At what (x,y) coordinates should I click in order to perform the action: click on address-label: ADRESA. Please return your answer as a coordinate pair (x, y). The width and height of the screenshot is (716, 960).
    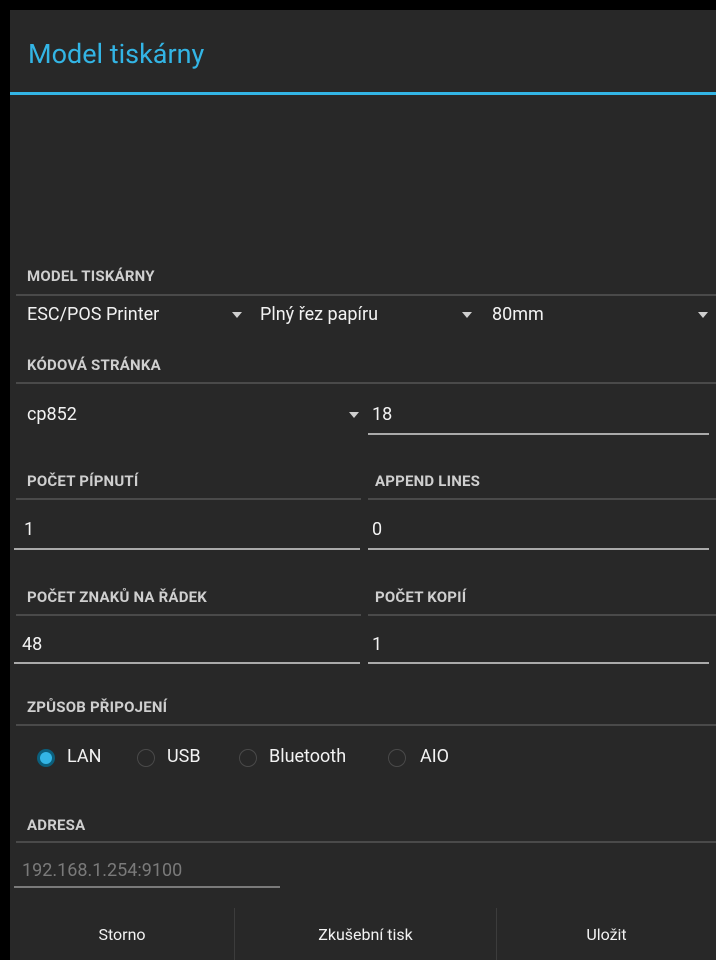
    Looking at the image, I should click on (56, 825).